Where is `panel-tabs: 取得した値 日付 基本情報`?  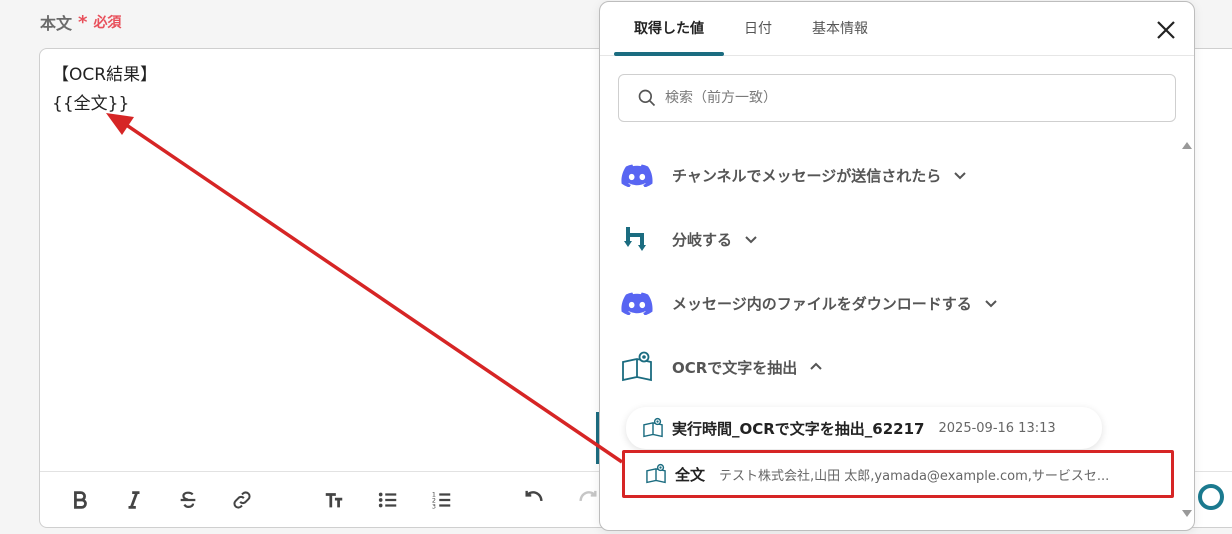 panel-tabs: 取得した値 日付 基本情報 is located at coordinates (897, 29).